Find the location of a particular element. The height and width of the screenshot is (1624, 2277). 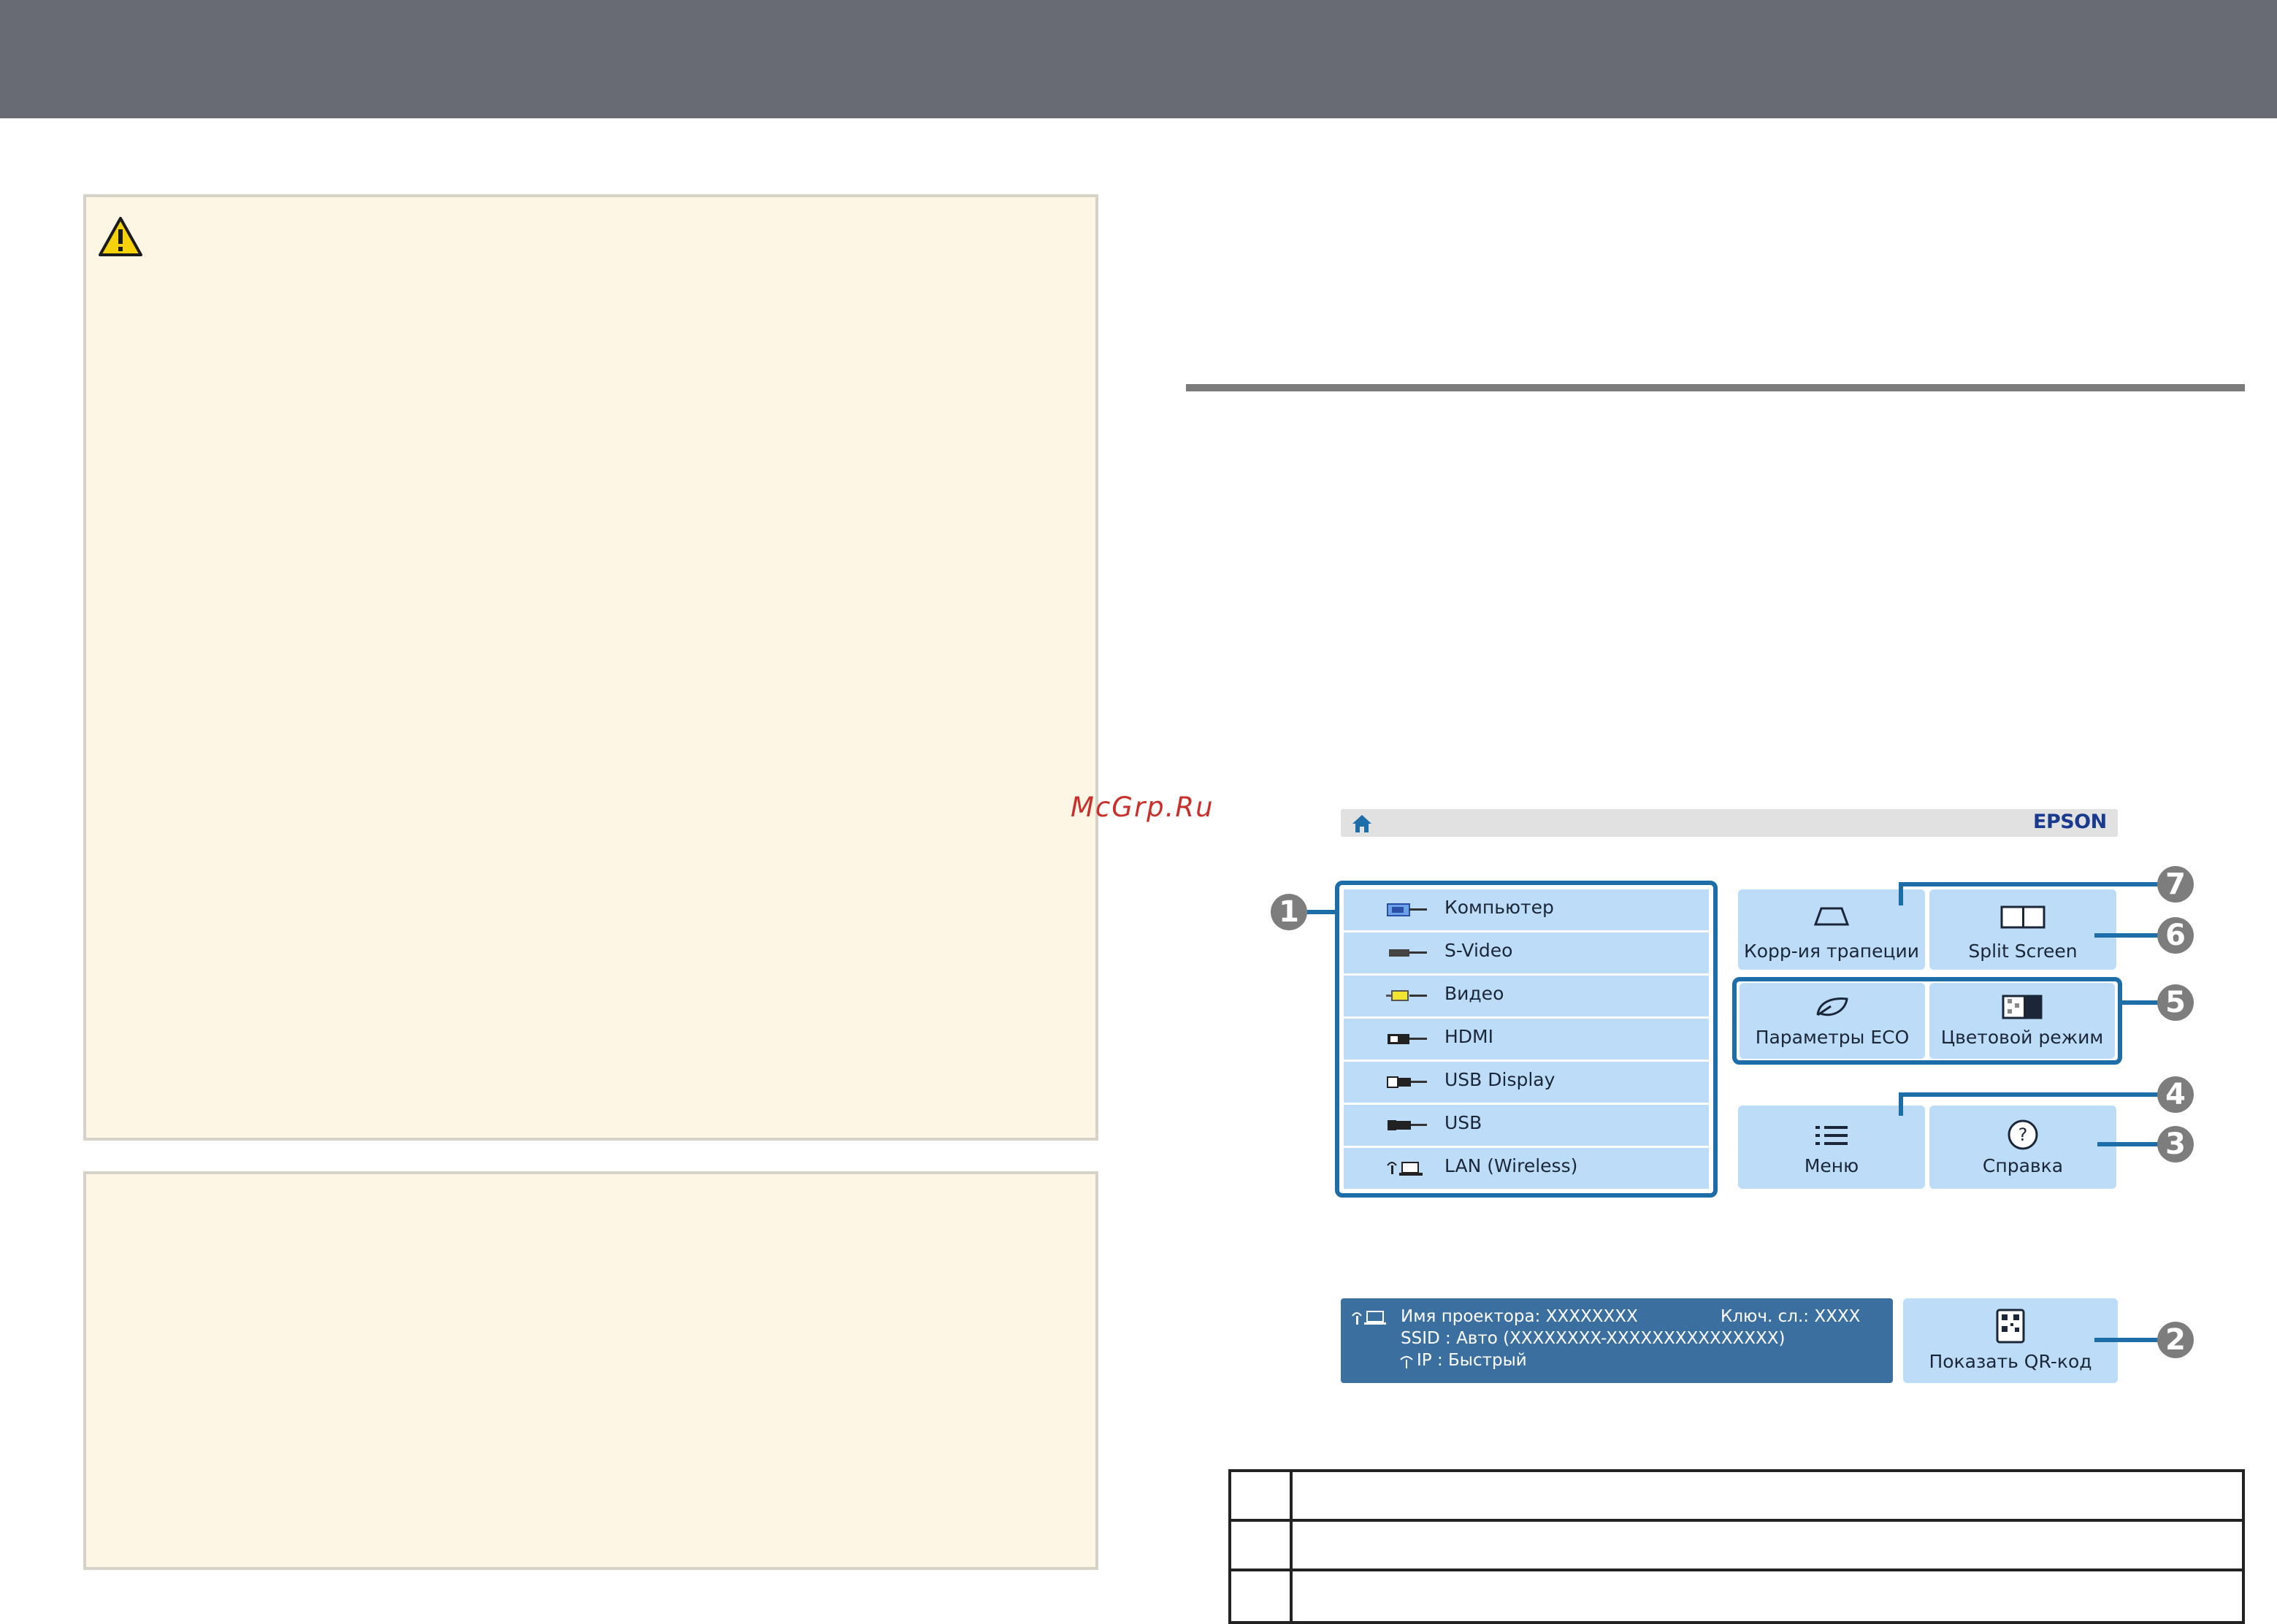

list-item: Видео is located at coordinates (1526, 996).